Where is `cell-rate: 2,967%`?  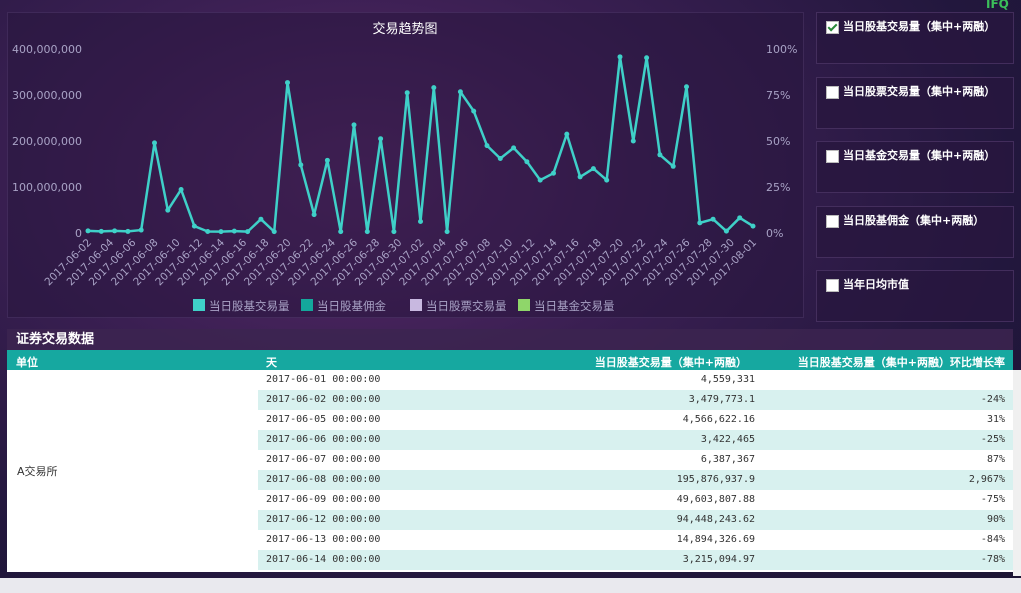
cell-rate: 2,967% is located at coordinates (986, 479).